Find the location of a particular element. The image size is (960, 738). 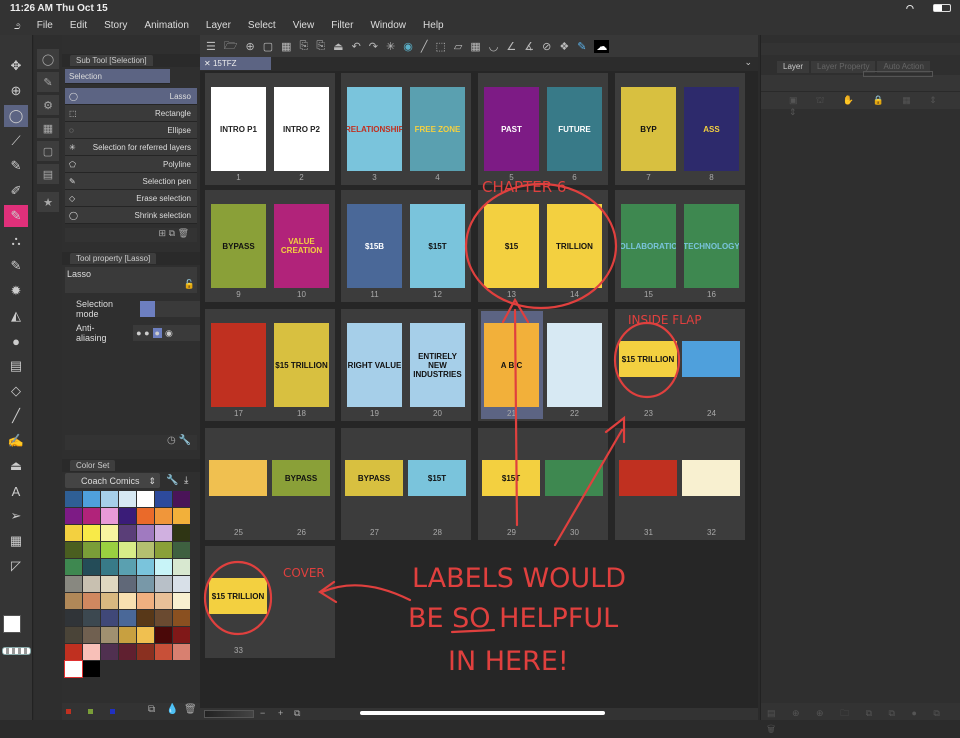

frame-tool-icon: ▦ is located at coordinates (16, 541).